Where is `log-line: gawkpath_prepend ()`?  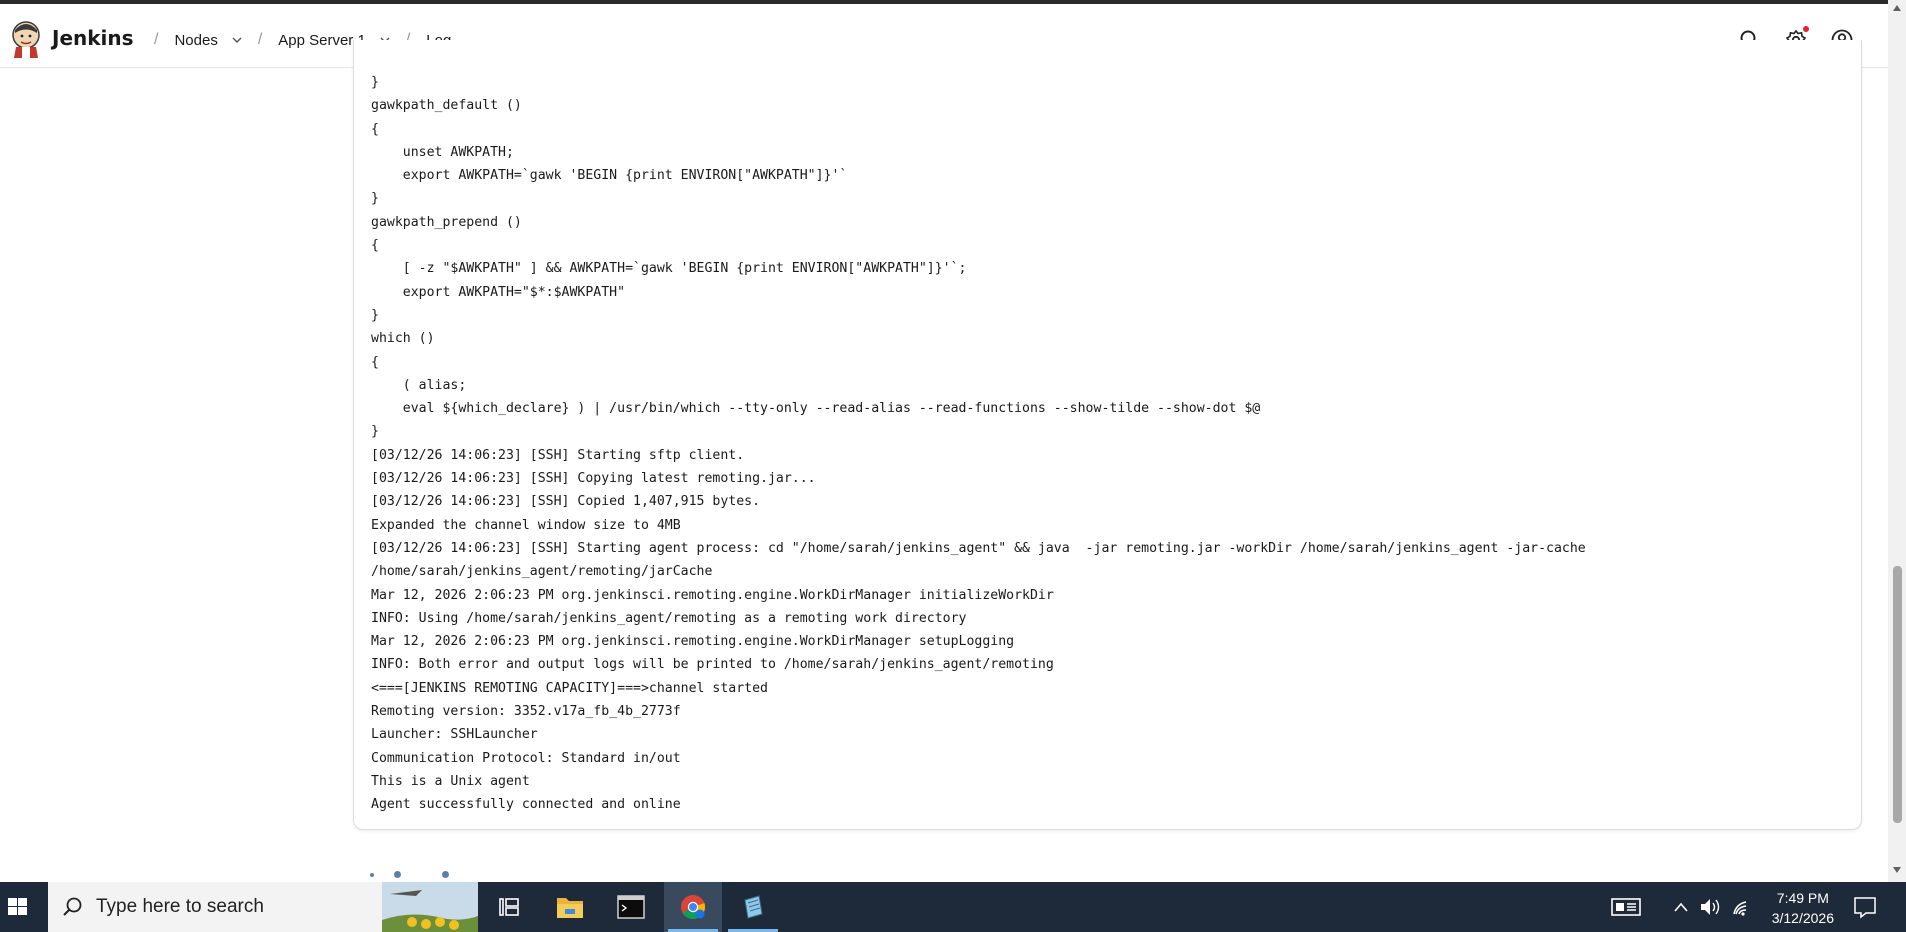 log-line: gawkpath_prepend () is located at coordinates (446, 222).